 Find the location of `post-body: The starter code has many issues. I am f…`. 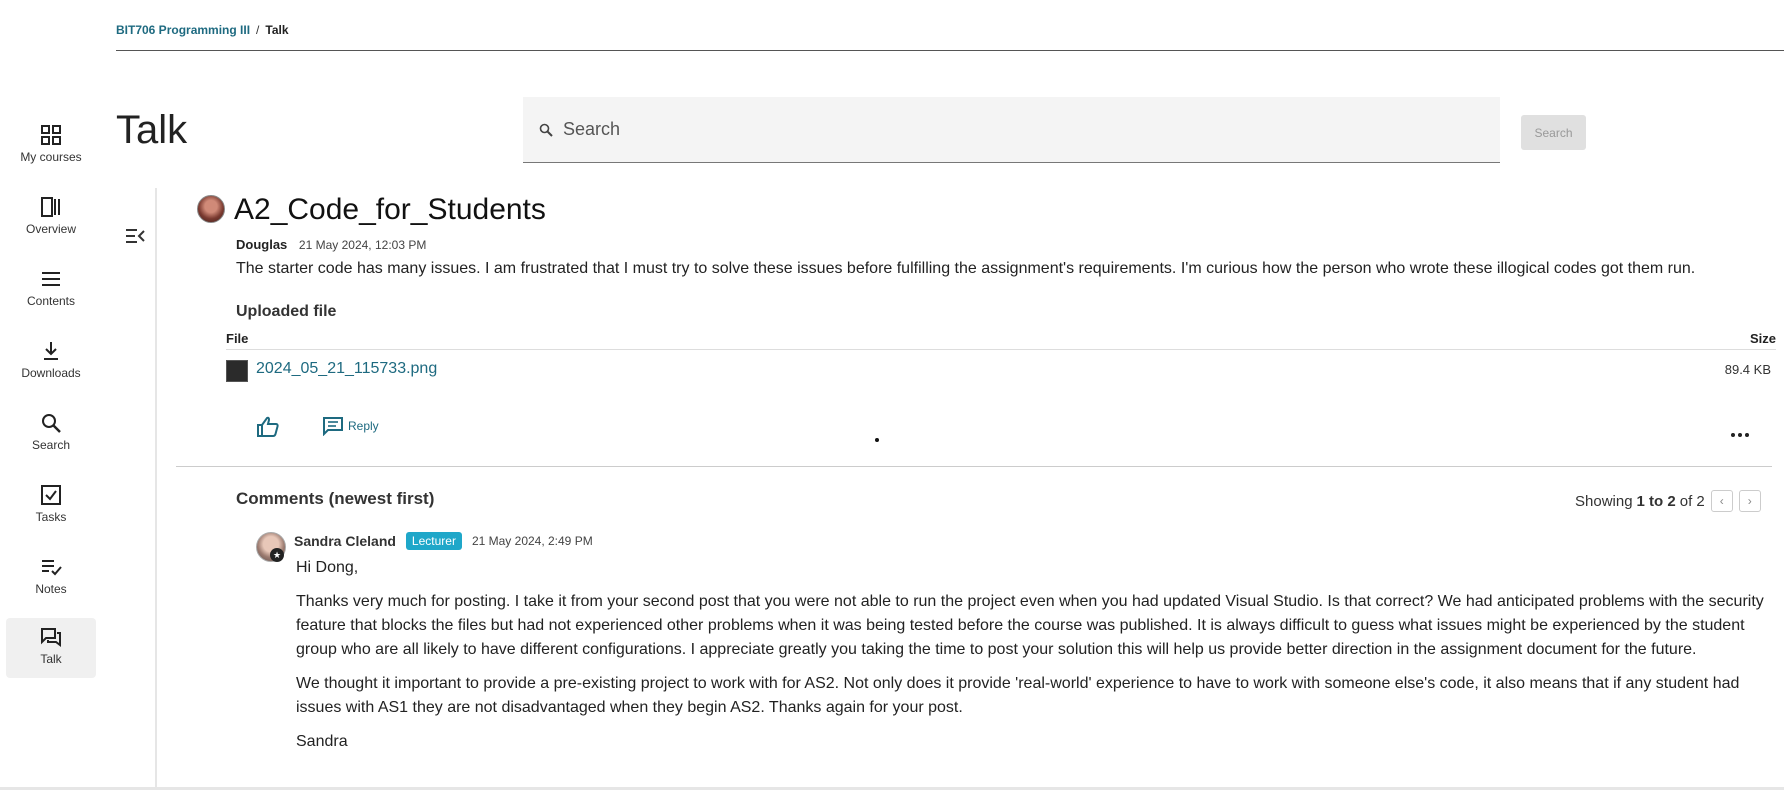

post-body: The starter code has many issues. I am f… is located at coordinates (966, 268).